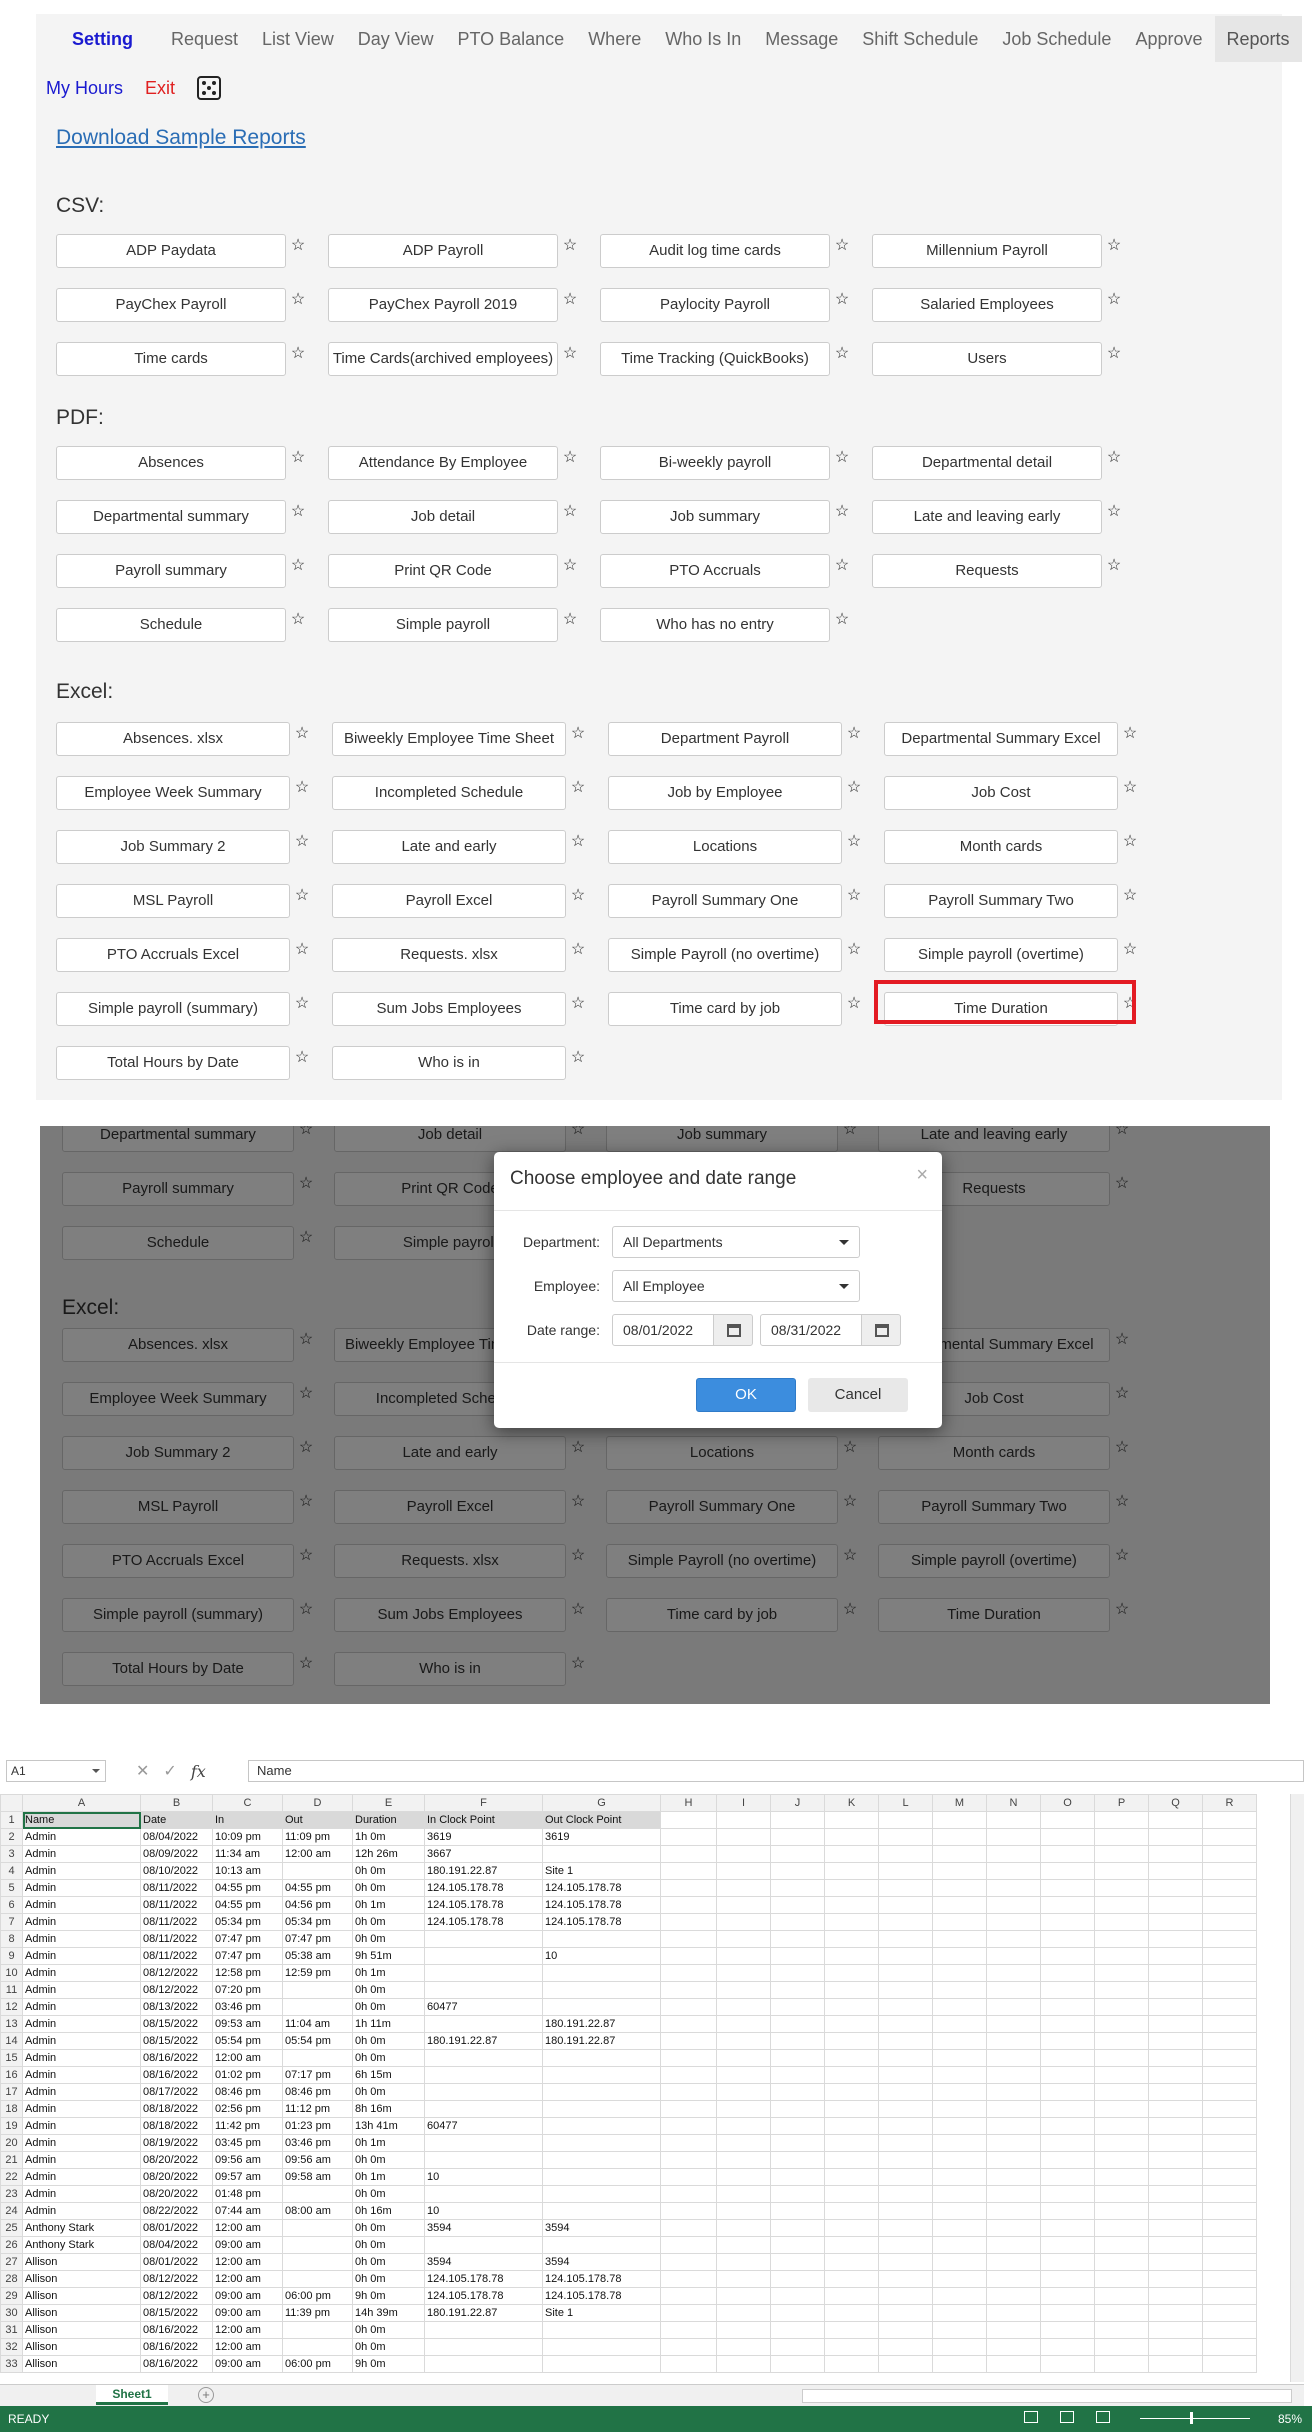 This screenshot has width=1312, height=2436. What do you see at coordinates (247, 1939) in the screenshot?
I see `cell: 07:47 pm` at bounding box center [247, 1939].